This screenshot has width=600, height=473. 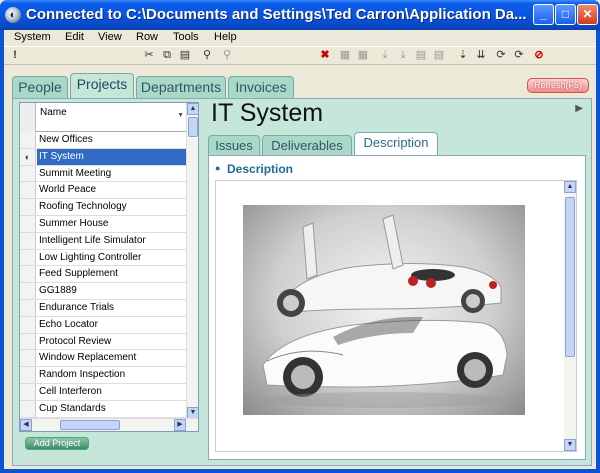 What do you see at coordinates (193, 127) in the screenshot?
I see `scroll-thumb` at bounding box center [193, 127].